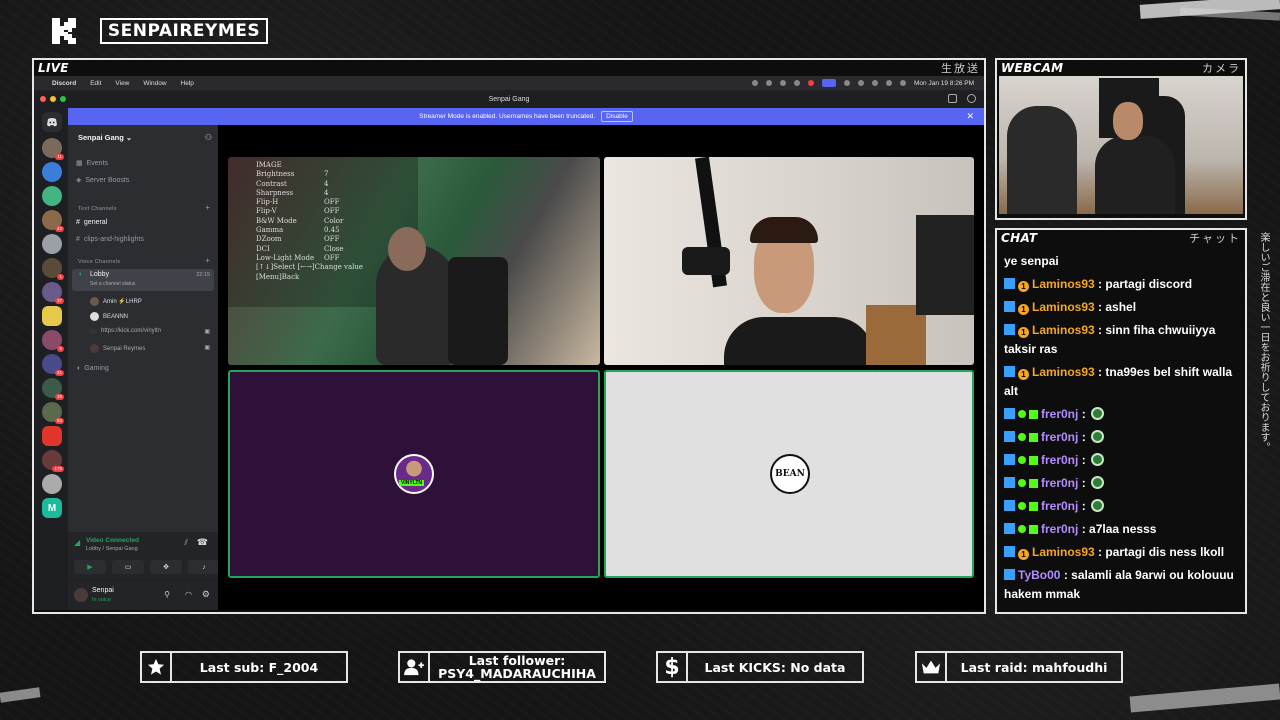  What do you see at coordinates (944, 83) in the screenshot?
I see `menubar-clock: Mon Jan 19 8:26 PM` at bounding box center [944, 83].